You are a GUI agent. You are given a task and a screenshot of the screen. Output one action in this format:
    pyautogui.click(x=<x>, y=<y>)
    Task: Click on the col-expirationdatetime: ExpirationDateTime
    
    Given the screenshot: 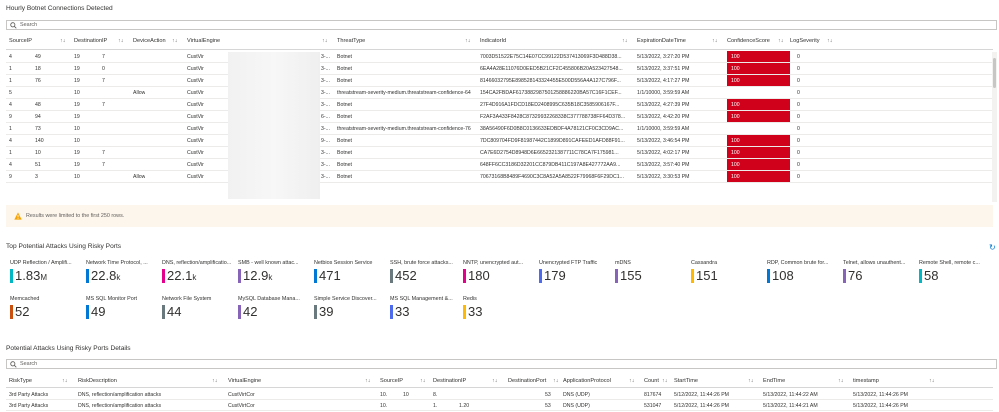 What is the action you would take?
    pyautogui.click(x=661, y=41)
    